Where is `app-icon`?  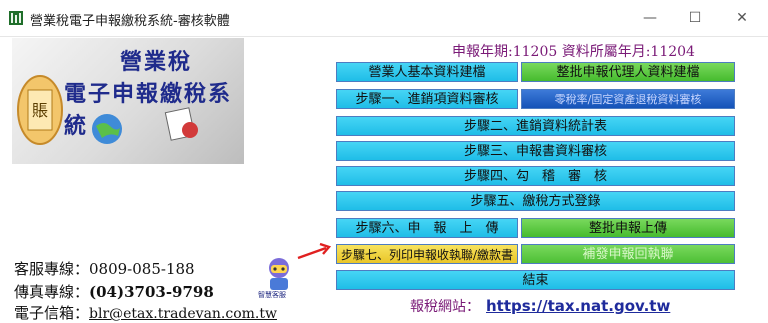
app-icon is located at coordinates (16, 18).